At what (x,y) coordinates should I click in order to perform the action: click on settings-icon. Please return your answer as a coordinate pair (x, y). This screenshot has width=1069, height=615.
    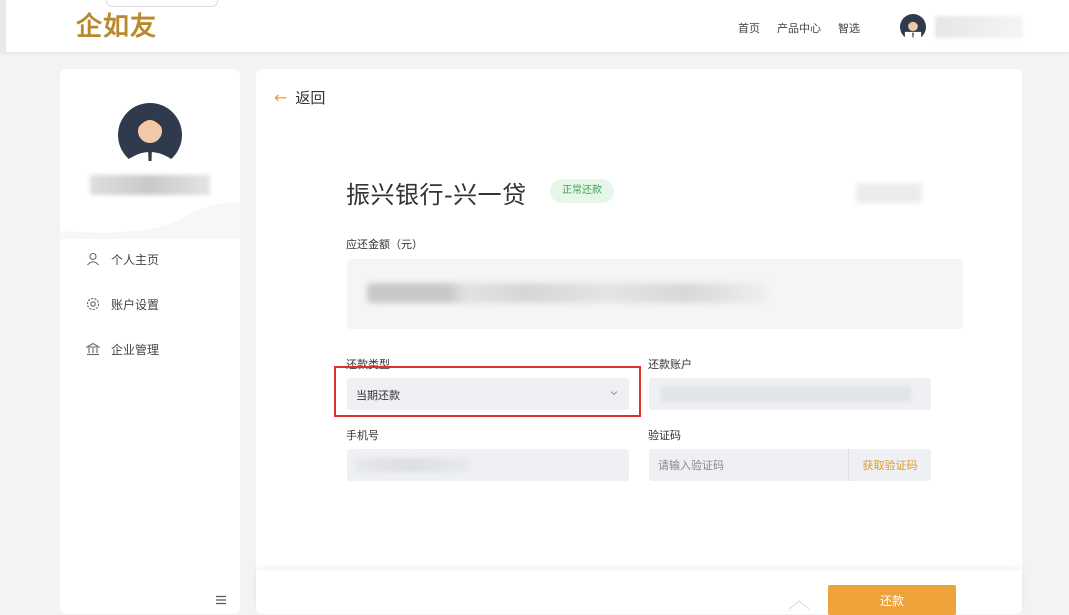
    Looking at the image, I should click on (93, 304).